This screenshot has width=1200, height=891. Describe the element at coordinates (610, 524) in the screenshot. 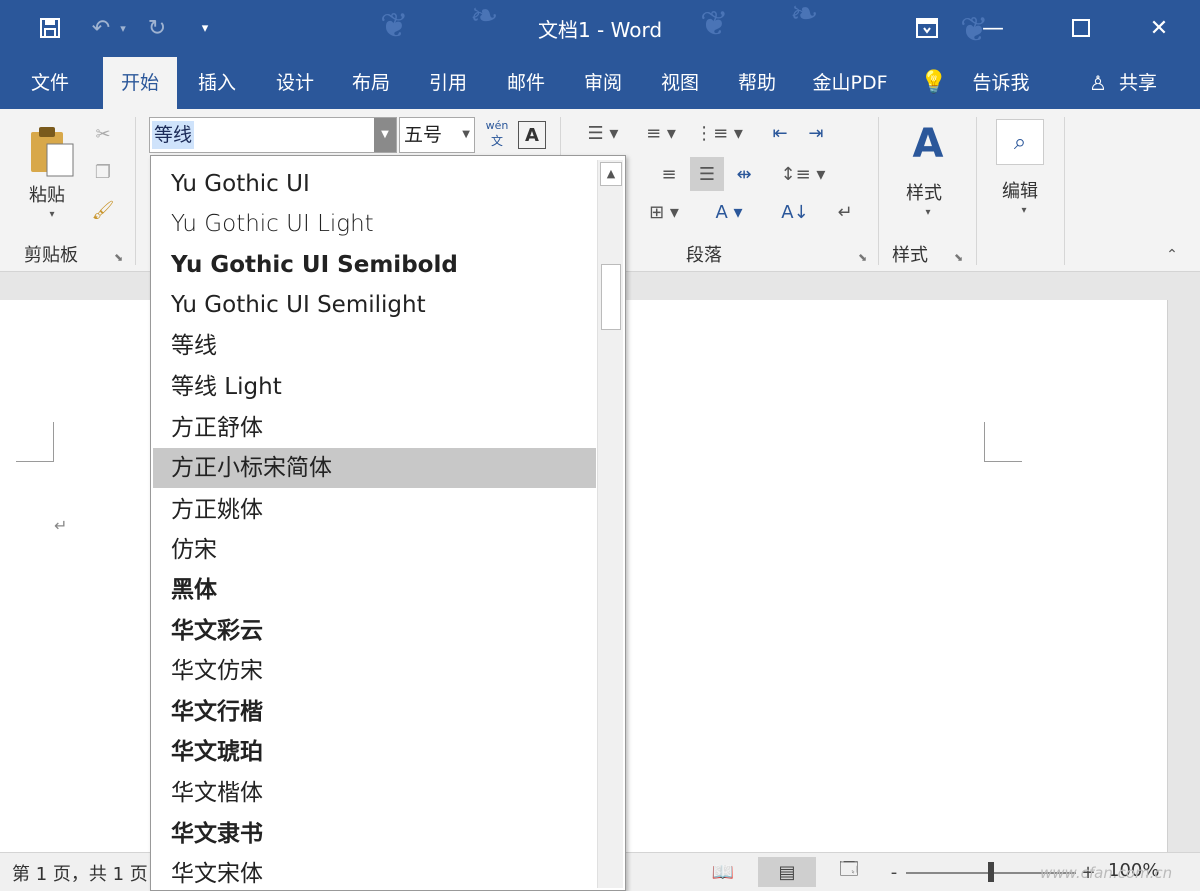

I see `font-list-scrollbar: ▲` at that location.